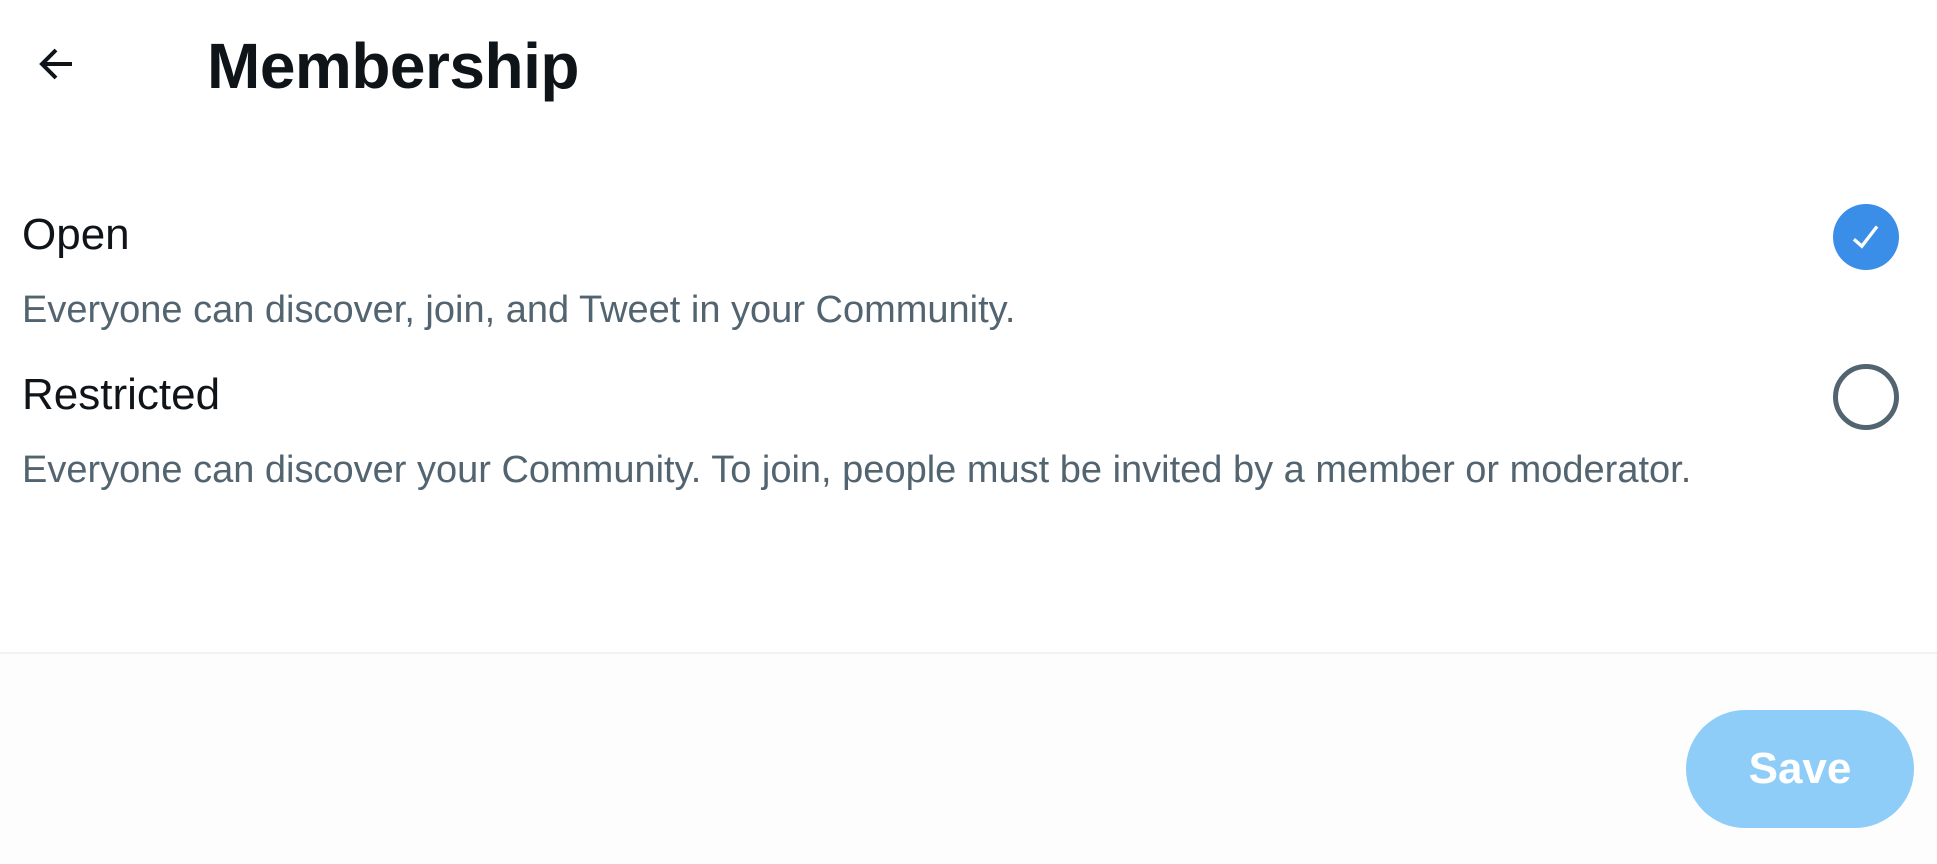 This screenshot has height=864, width=1937. What do you see at coordinates (1800, 769) in the screenshot?
I see `save-button: Save` at bounding box center [1800, 769].